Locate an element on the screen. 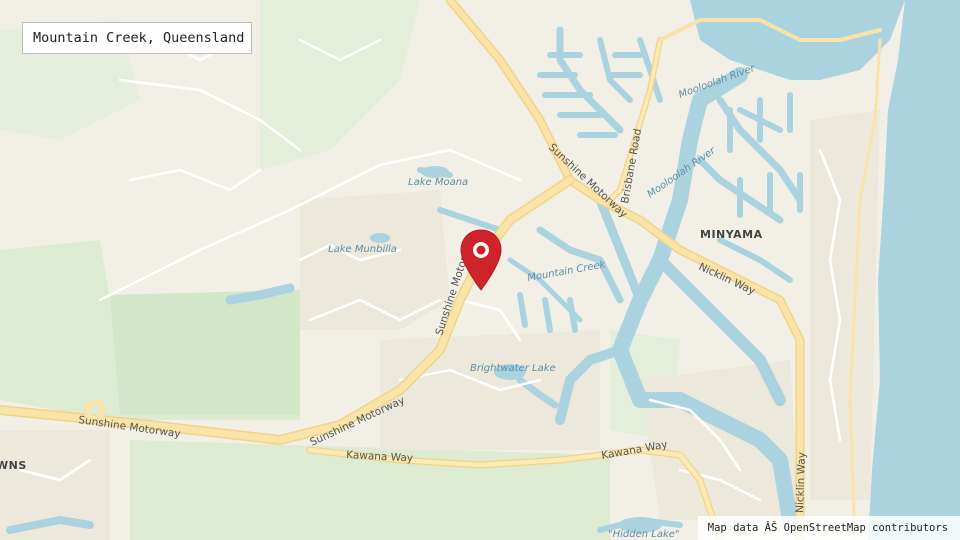  location-marker is located at coordinates (481, 261).